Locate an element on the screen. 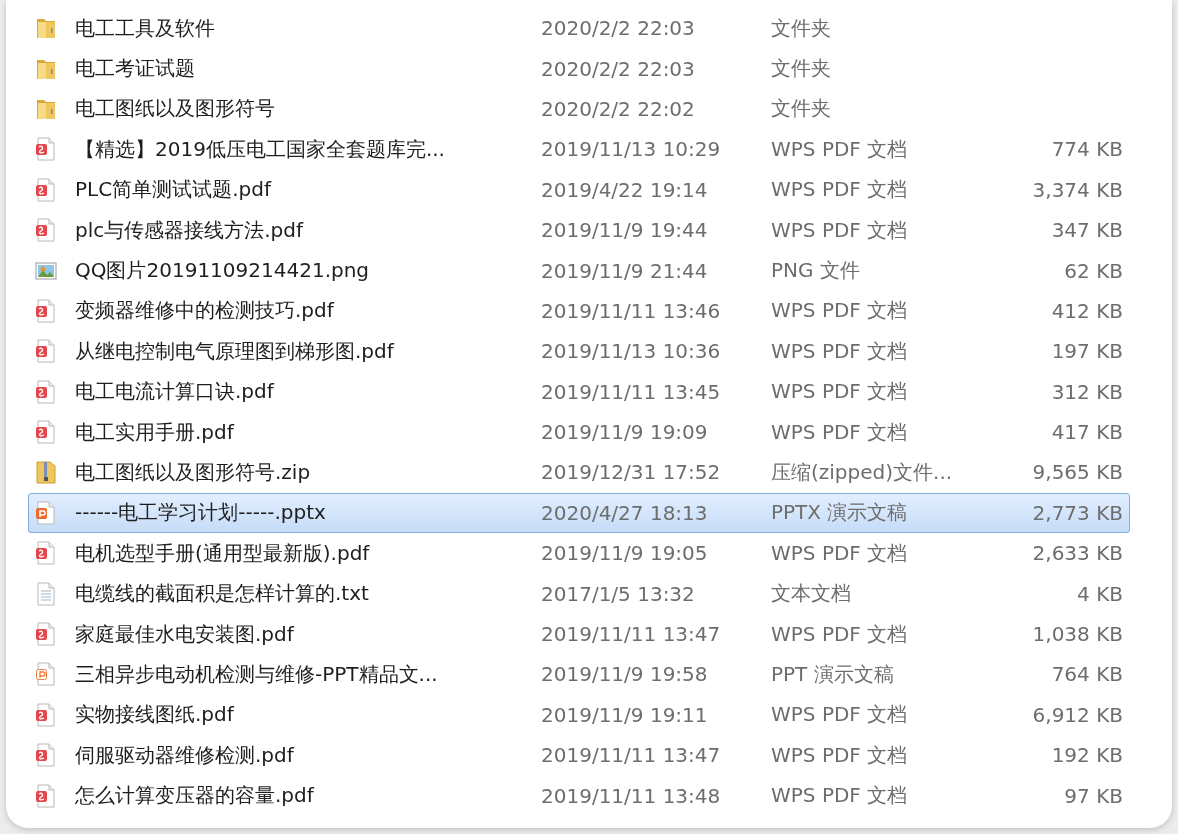 This screenshot has width=1178, height=834. file-size: 2,633 KB is located at coordinates (1077, 553).